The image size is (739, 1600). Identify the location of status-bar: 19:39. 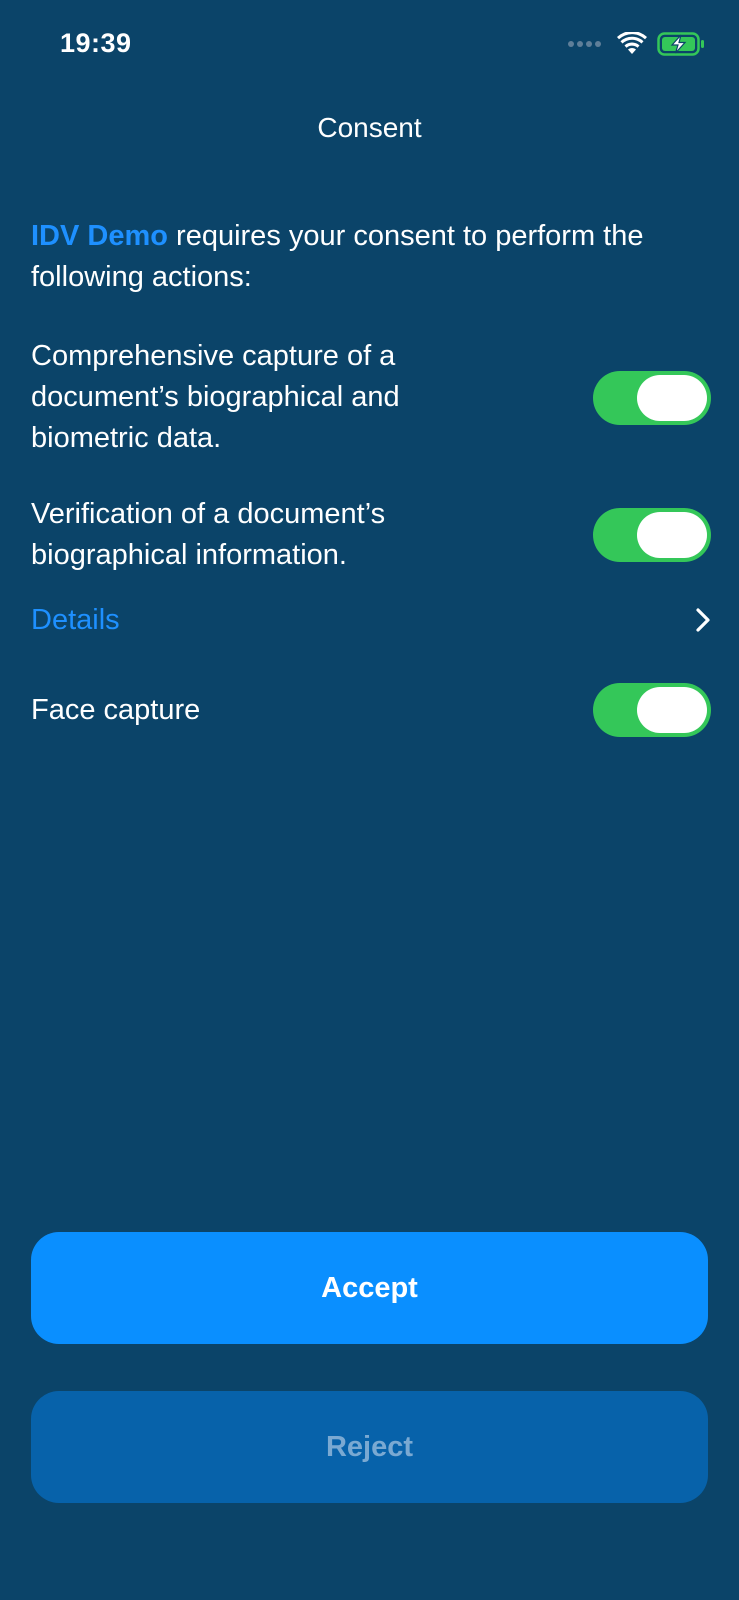
(369, 48).